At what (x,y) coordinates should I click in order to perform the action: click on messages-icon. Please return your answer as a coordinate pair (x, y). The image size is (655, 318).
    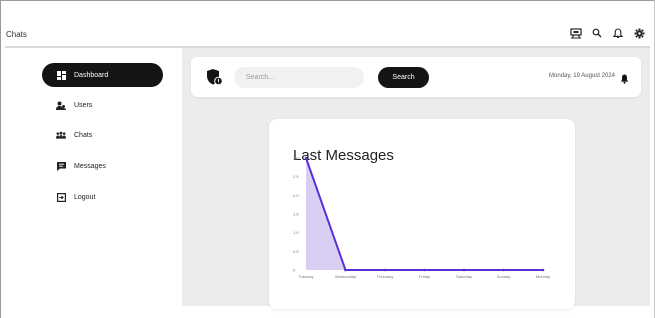
    Looking at the image, I should click on (61, 166).